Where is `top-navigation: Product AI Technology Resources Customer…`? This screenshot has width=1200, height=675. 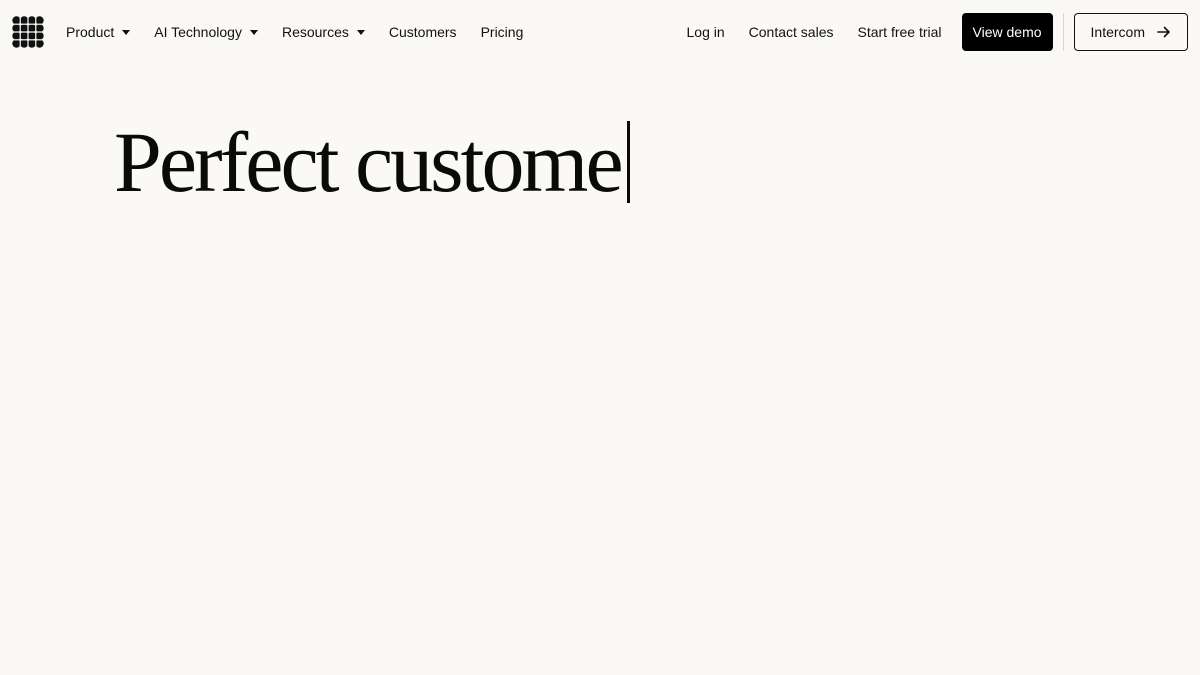 top-navigation: Product AI Technology Resources Customer… is located at coordinates (600, 32).